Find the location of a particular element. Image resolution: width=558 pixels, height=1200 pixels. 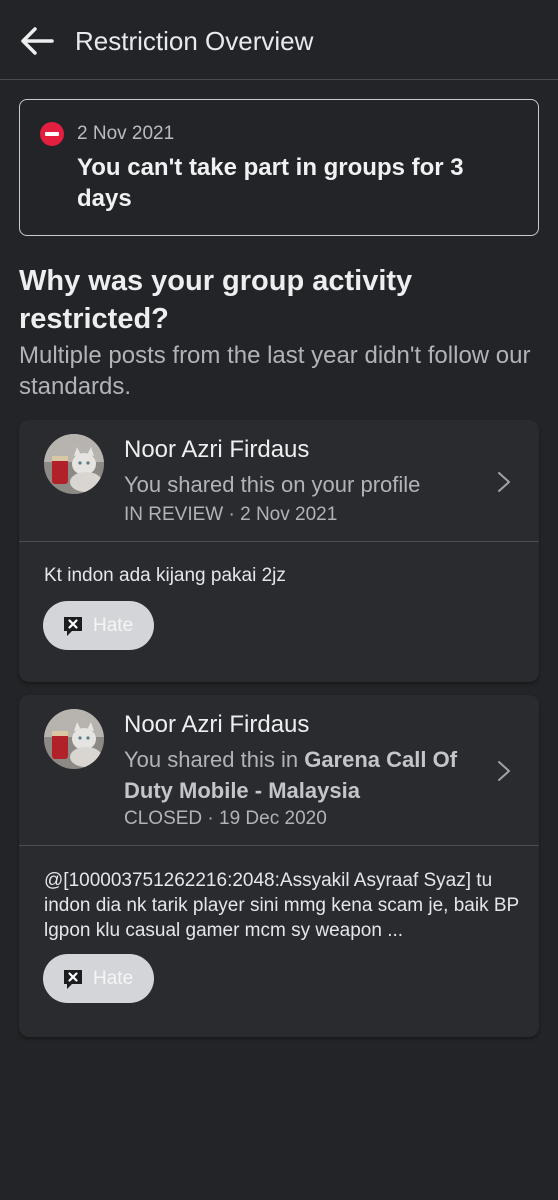

no-entry-icon is located at coordinates (52, 134).